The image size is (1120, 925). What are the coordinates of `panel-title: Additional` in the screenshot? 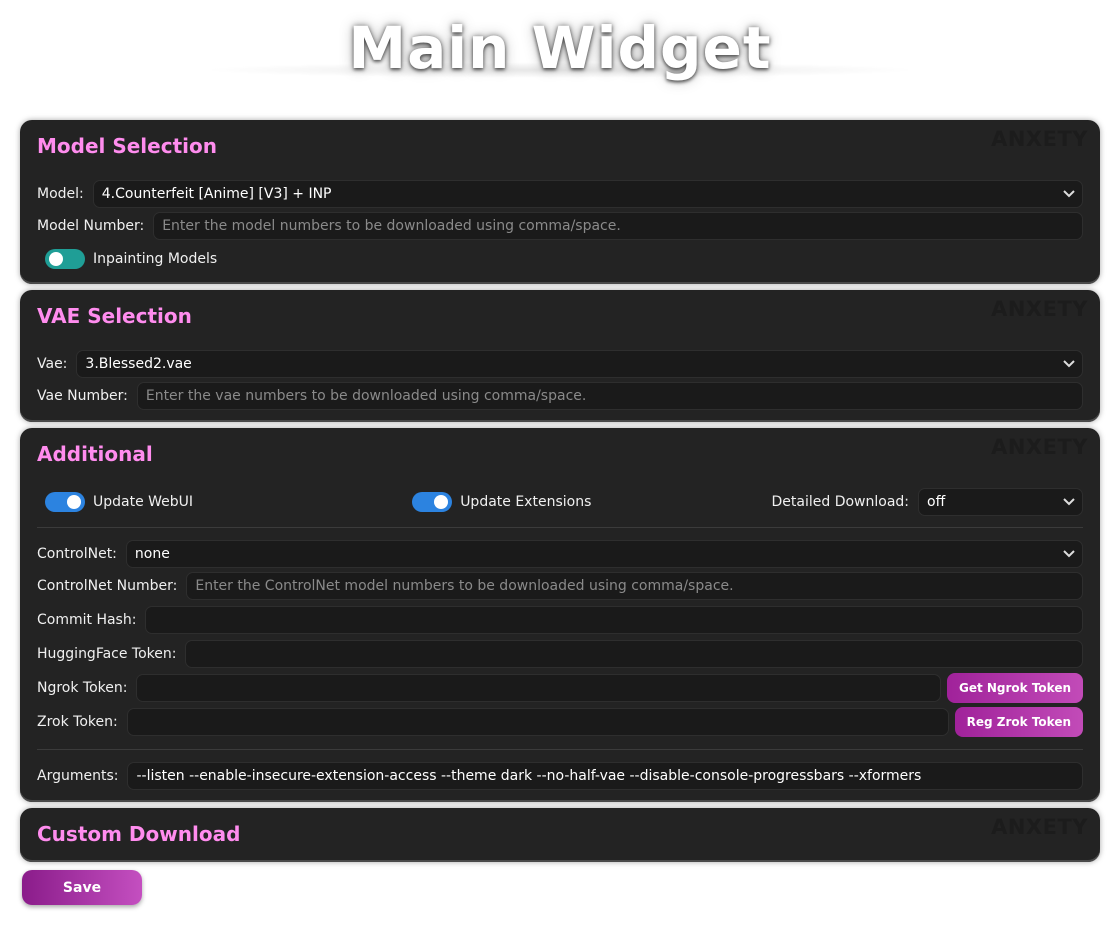 It's located at (95, 454).